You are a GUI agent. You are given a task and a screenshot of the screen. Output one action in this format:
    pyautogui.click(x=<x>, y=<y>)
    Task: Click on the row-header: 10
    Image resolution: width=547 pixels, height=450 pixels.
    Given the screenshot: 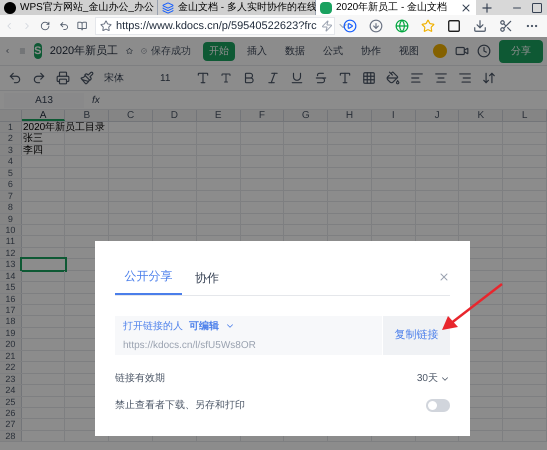 What is the action you would take?
    pyautogui.click(x=11, y=230)
    